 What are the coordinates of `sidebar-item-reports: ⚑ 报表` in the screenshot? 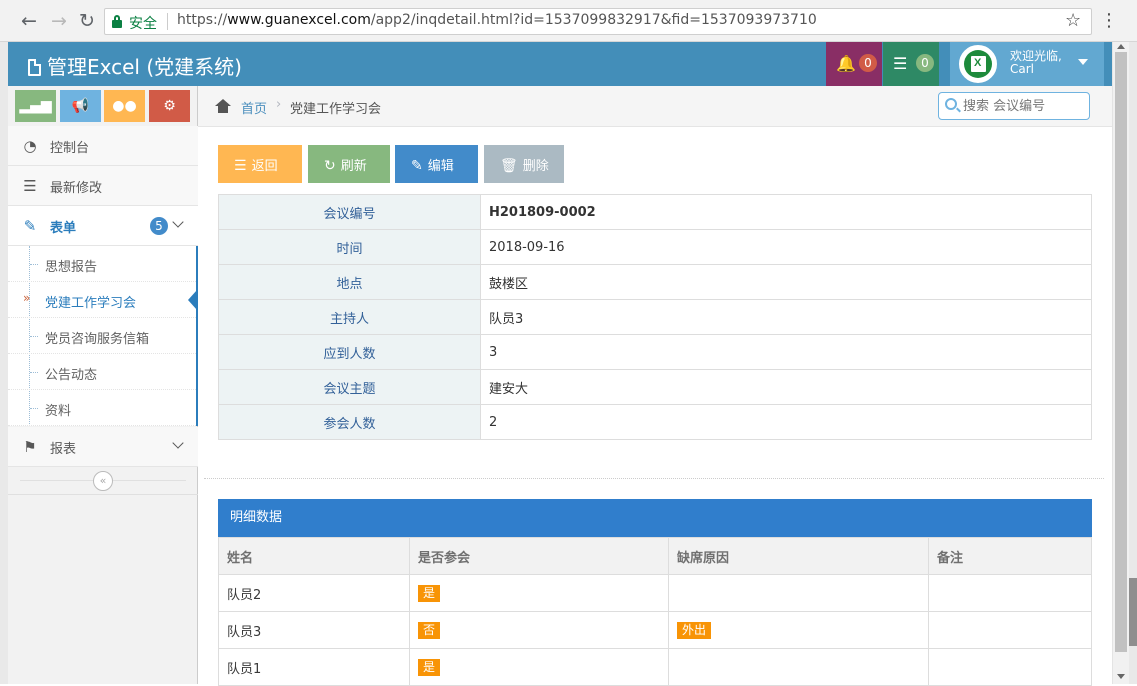 It's located at (103, 447).